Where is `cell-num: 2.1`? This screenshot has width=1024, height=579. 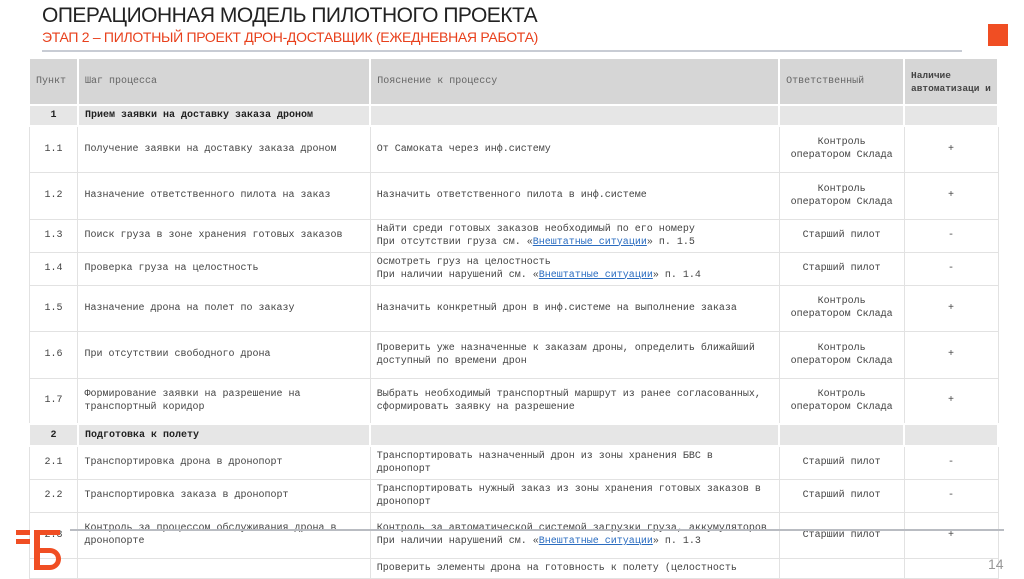 cell-num: 2.1 is located at coordinates (53, 462).